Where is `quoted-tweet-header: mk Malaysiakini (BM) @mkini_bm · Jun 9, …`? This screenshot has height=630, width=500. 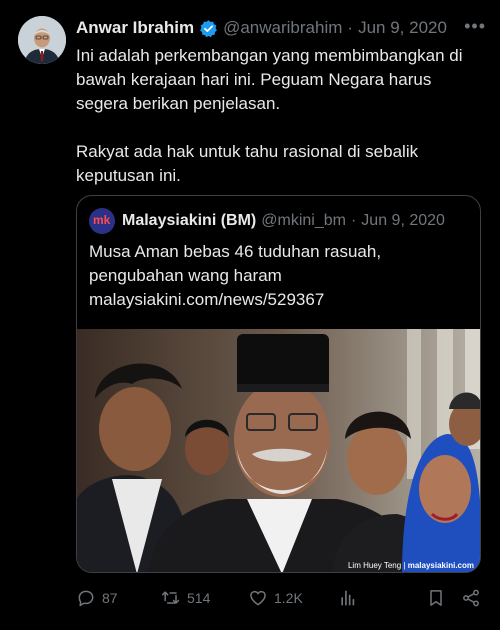
quoted-tweet-header: mk Malaysiakini (BM) @mkini_bm · Jun 9, … is located at coordinates (279, 221).